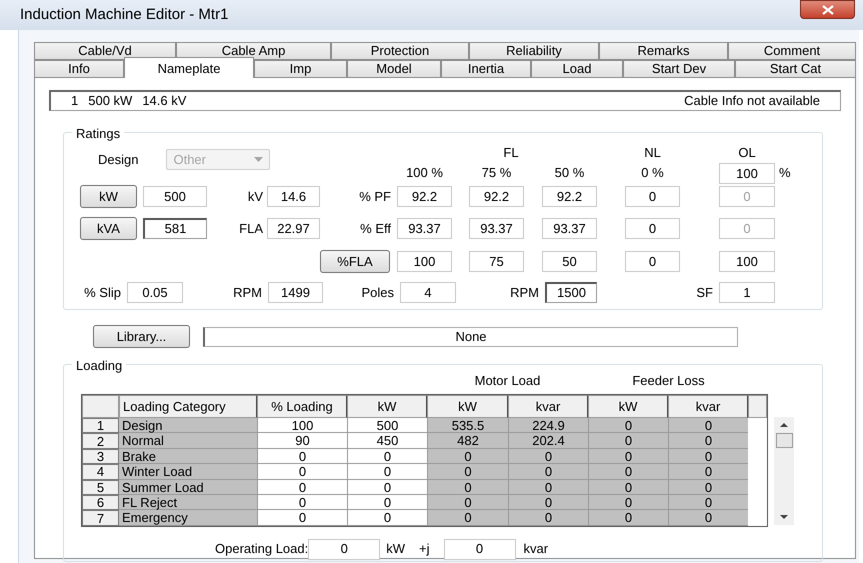 The width and height of the screenshot is (863, 563). Describe the element at coordinates (375, 197) in the screenshot. I see `label: % PF` at that location.